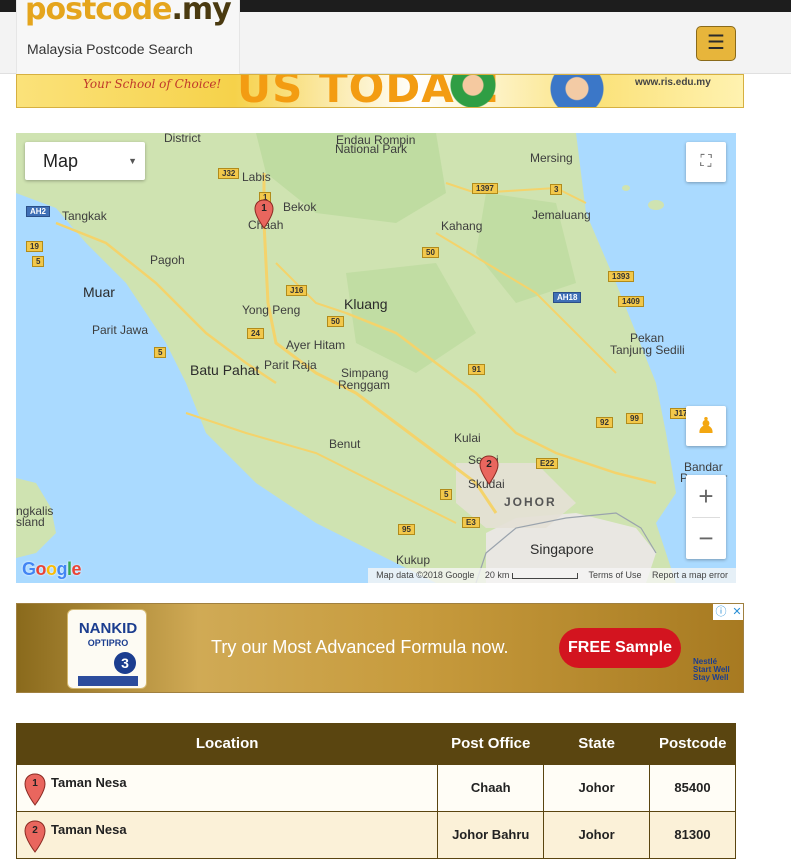  What do you see at coordinates (38, 211) in the screenshot?
I see `road-shield: AH2` at bounding box center [38, 211].